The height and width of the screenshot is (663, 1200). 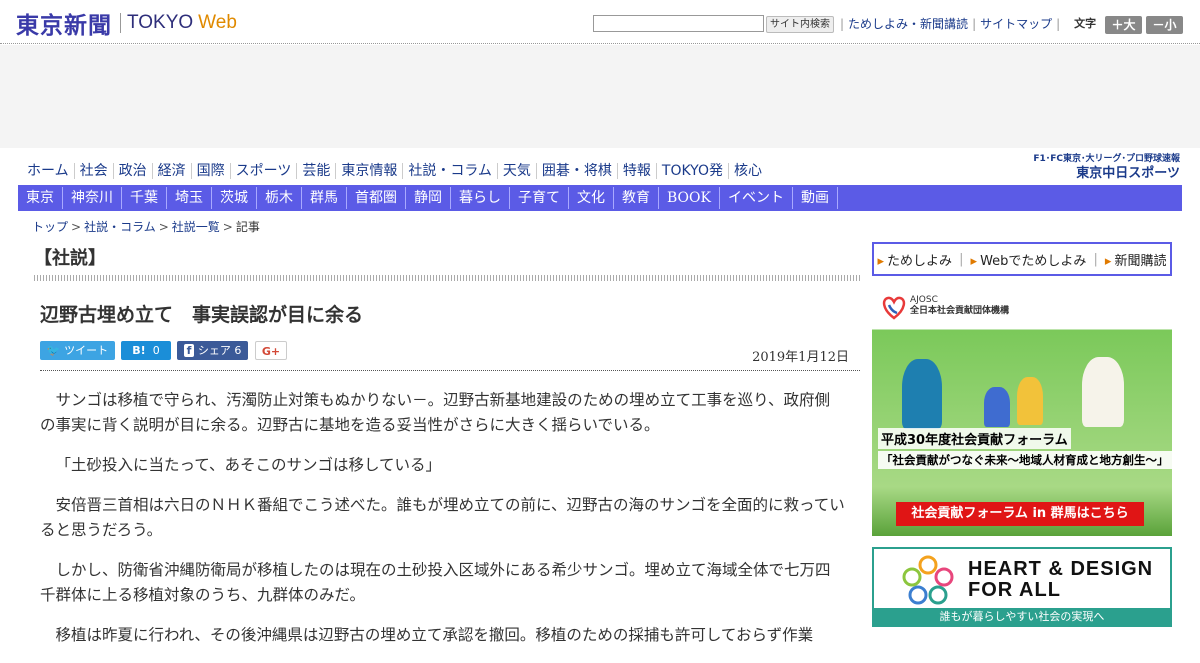 I want to click on hatena-count: 0, so click(x=156, y=350).